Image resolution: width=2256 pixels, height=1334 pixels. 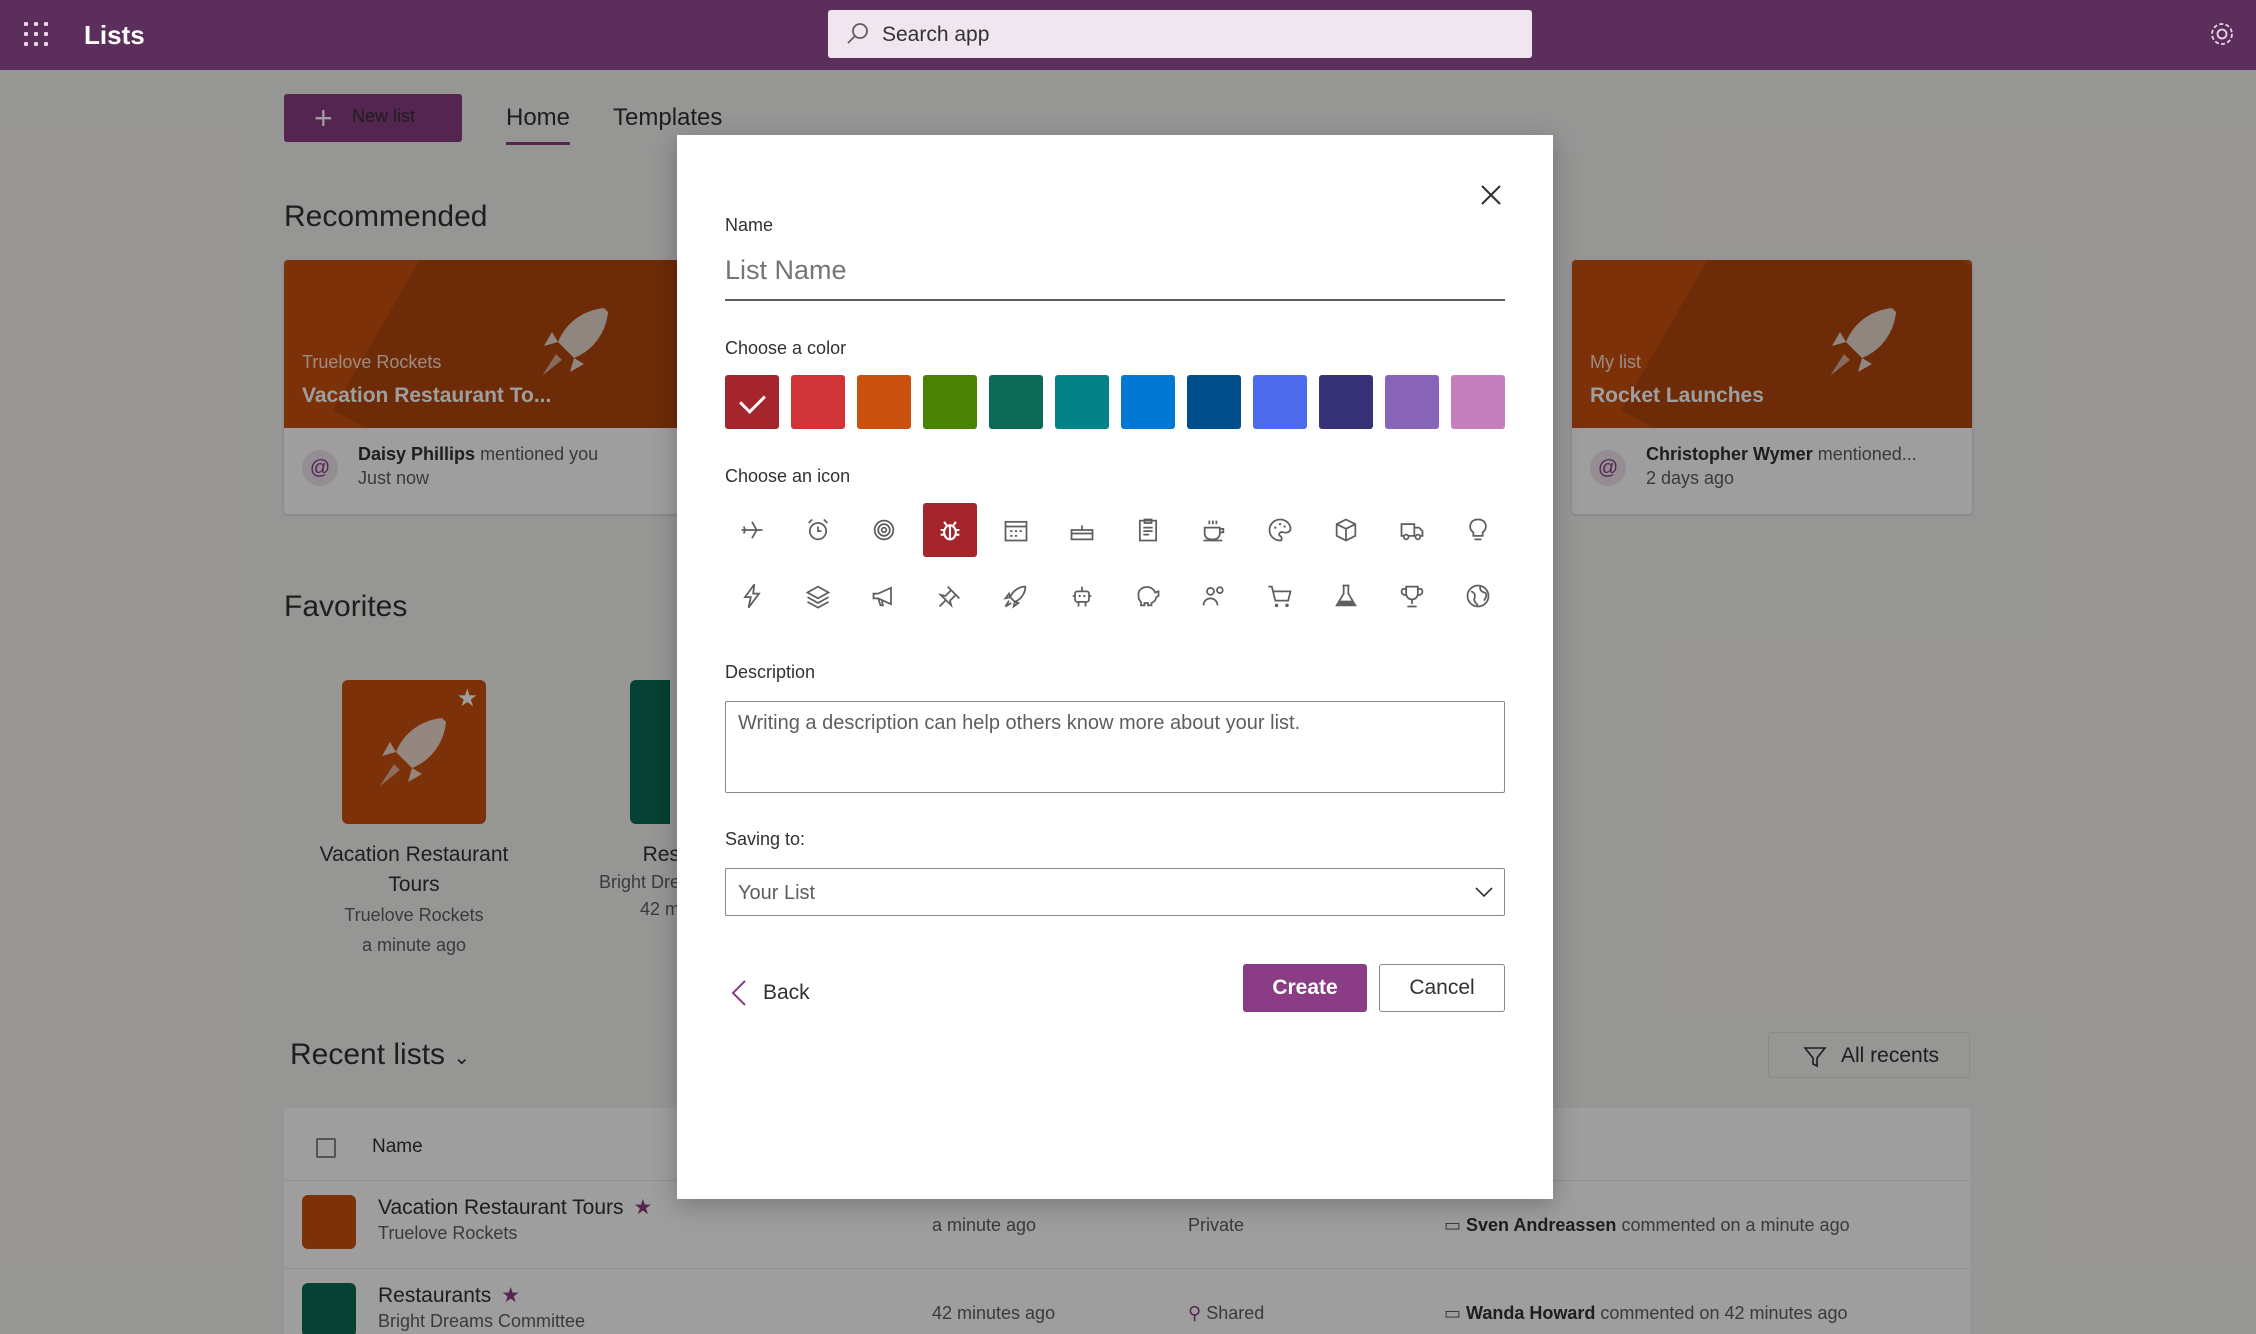 I want to click on color-label: Choose a color, so click(x=786, y=348).